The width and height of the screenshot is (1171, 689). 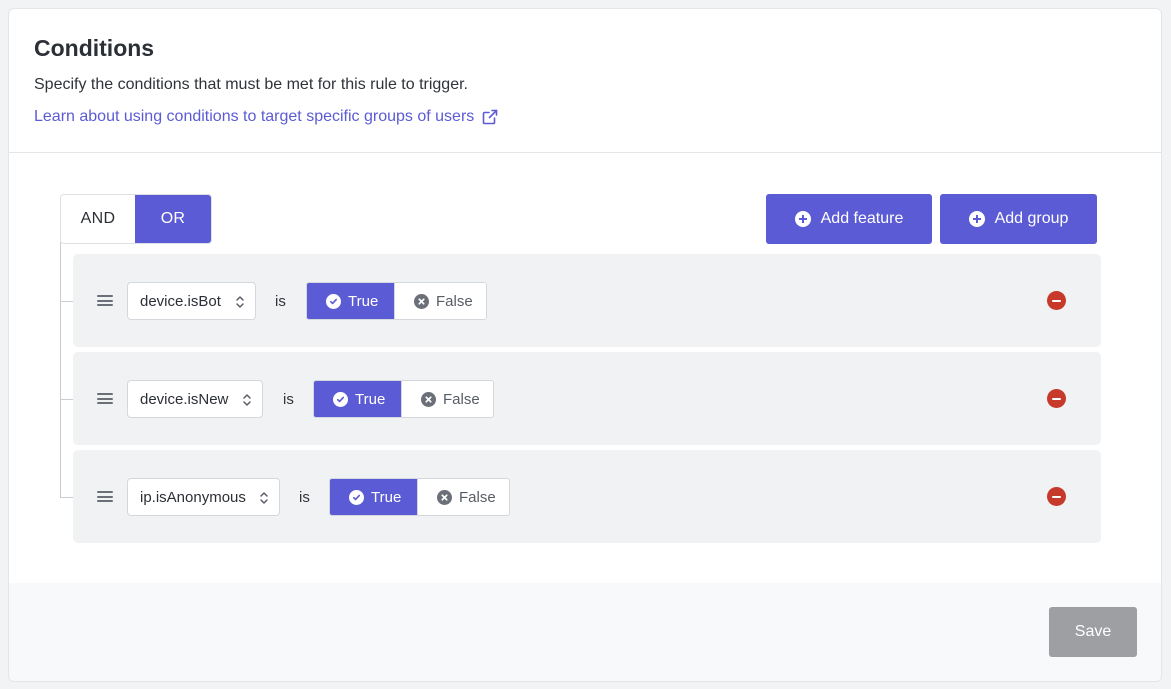 What do you see at coordinates (1093, 632) in the screenshot?
I see `save-button: Save` at bounding box center [1093, 632].